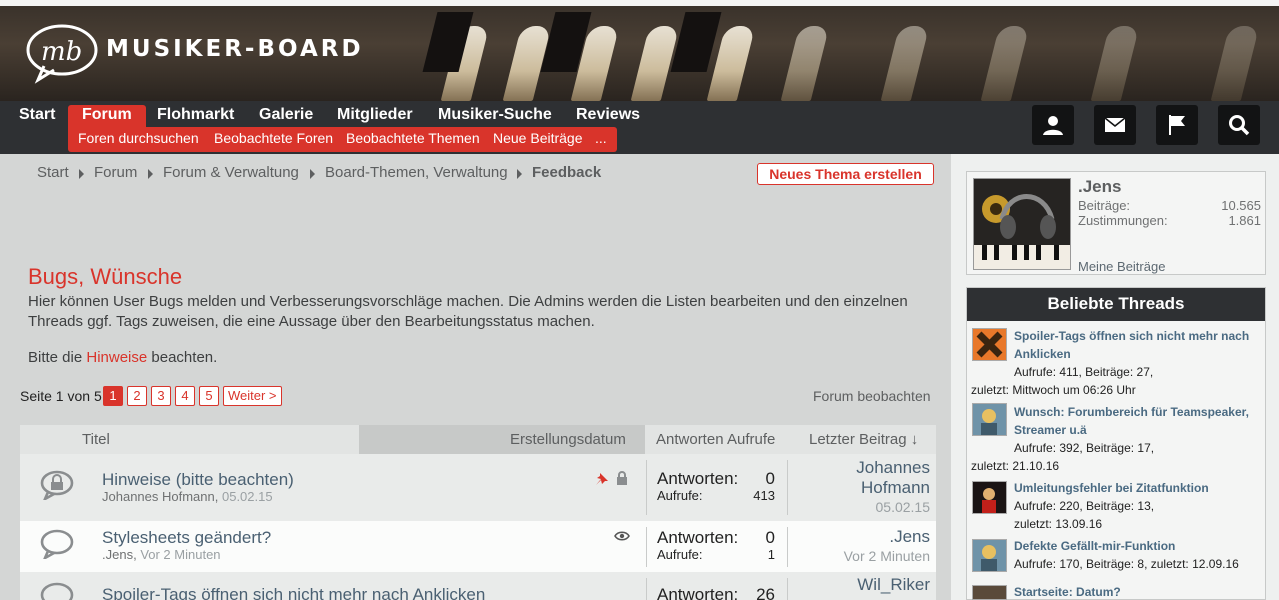  I want to click on subnav-beobachtete-themen: Beobachtete Themen, so click(413, 138).